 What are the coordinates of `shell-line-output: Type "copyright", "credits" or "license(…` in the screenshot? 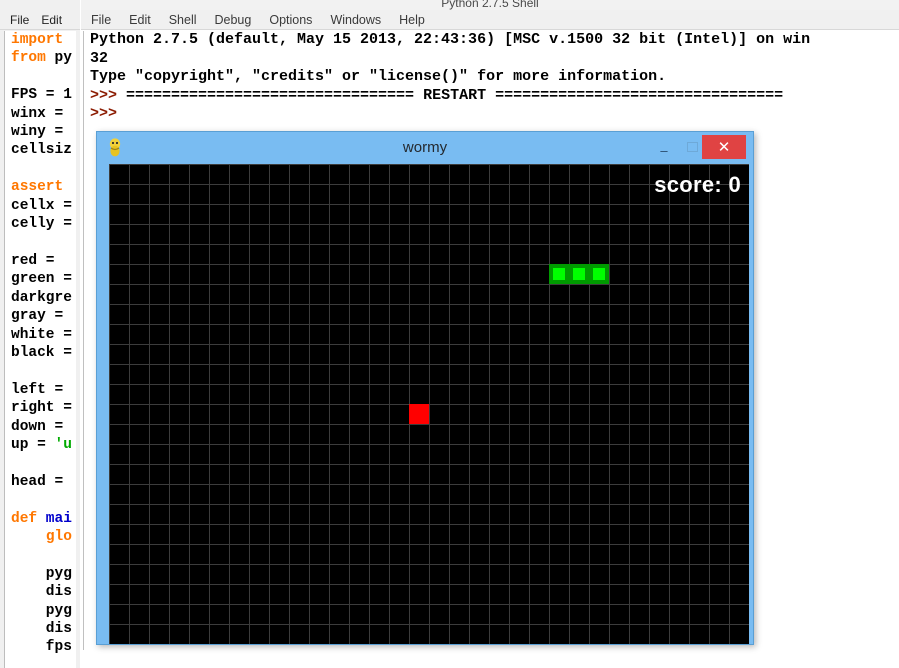 It's located at (378, 76).